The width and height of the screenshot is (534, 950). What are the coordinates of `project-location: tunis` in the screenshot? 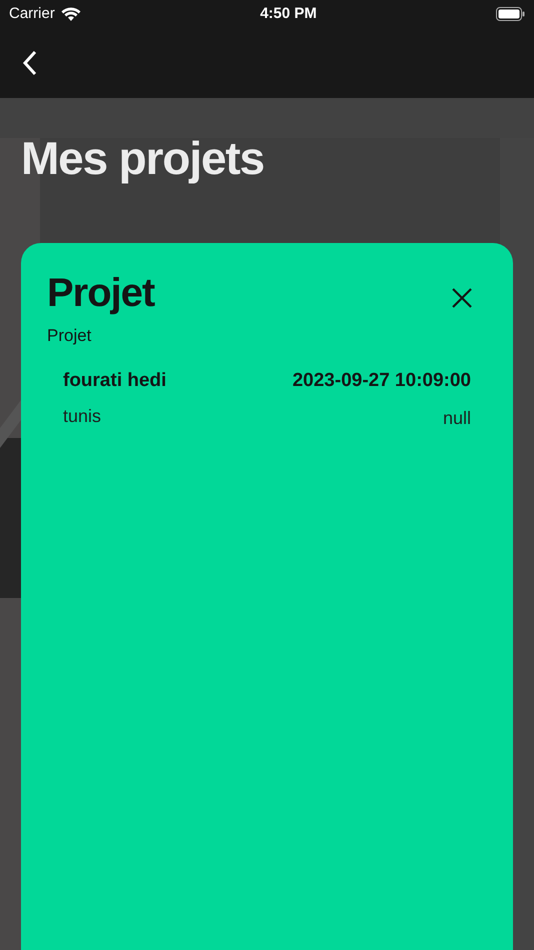 It's located at (82, 416).